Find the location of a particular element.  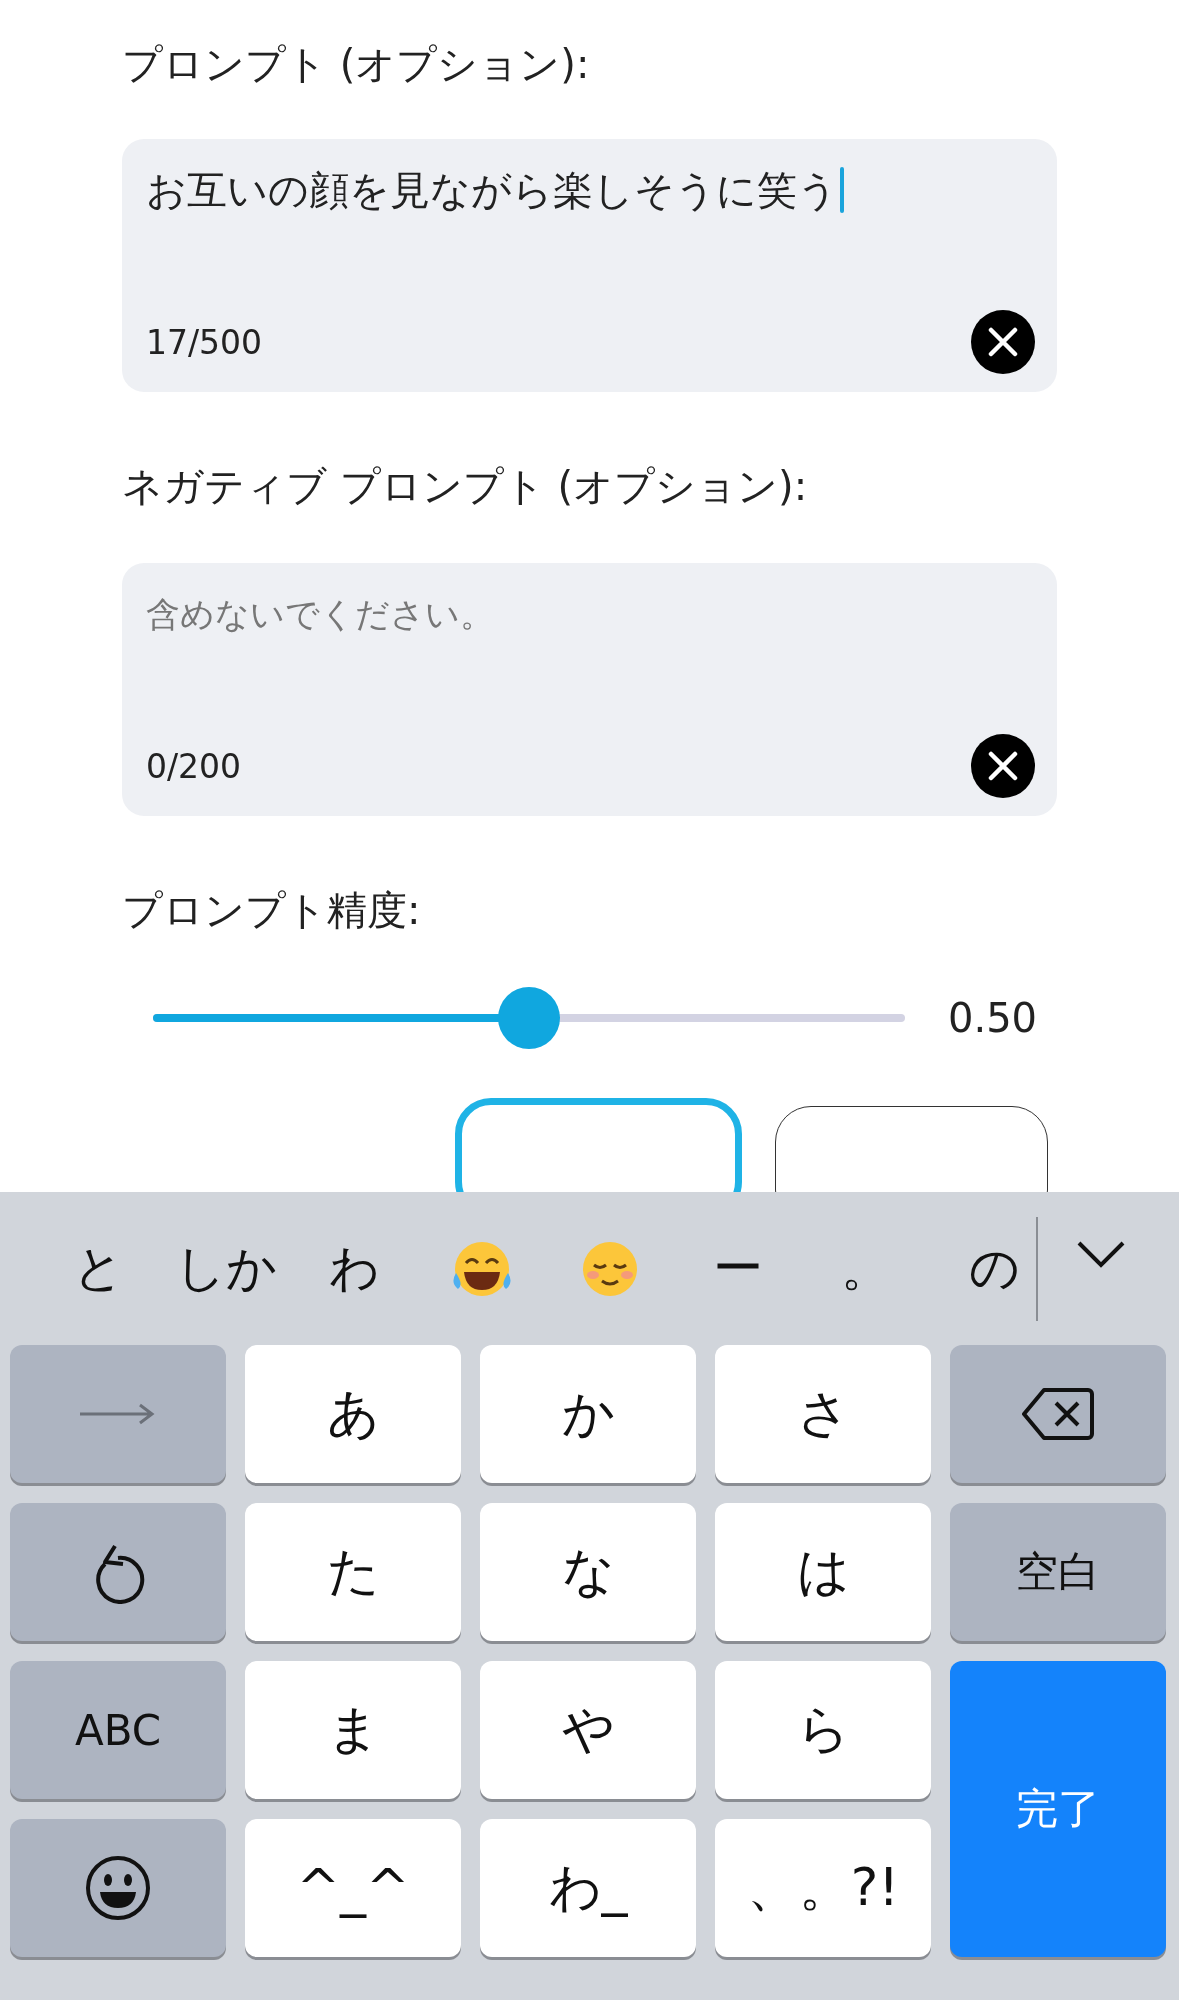

keyboard-key: ま is located at coordinates (353, 1730).